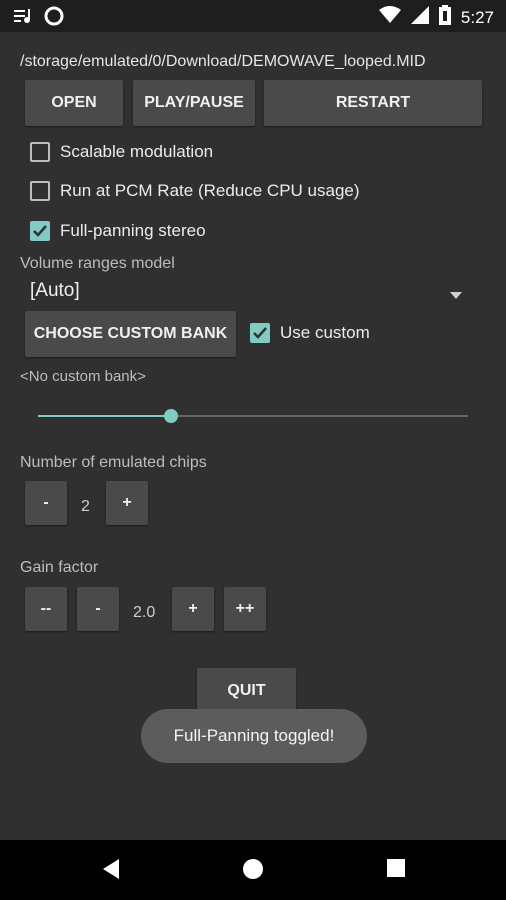  I want to click on chips-minus-button: -, so click(46, 503).